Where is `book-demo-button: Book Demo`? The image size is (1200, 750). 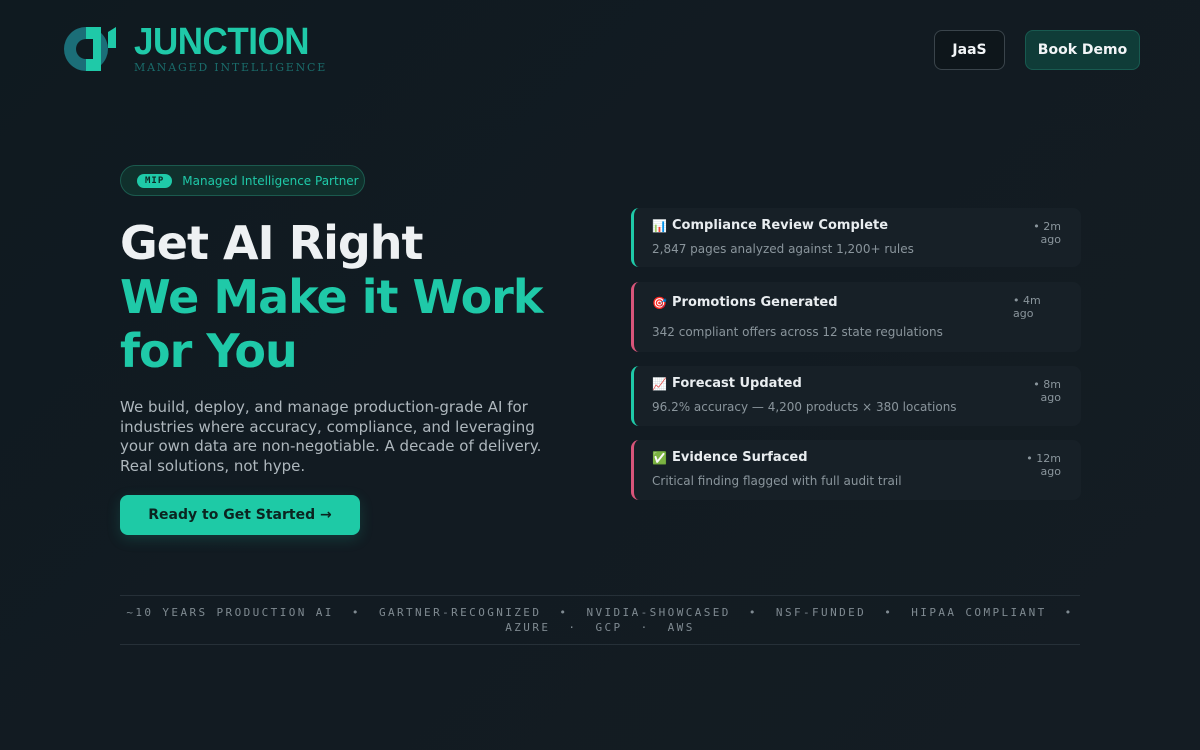
book-demo-button: Book Demo is located at coordinates (1082, 50).